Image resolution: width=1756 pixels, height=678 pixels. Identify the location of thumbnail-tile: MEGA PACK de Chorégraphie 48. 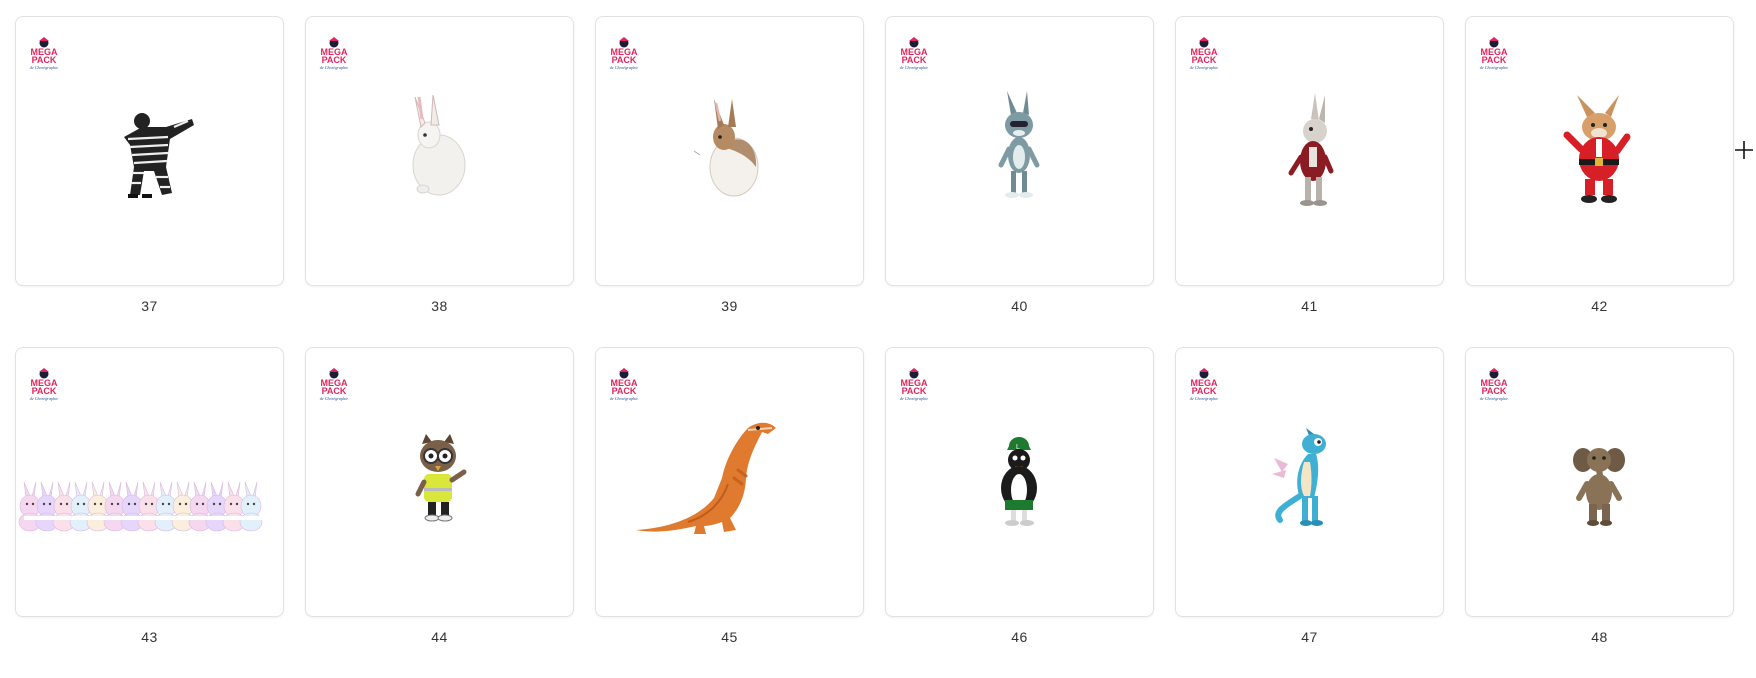
(1599, 512).